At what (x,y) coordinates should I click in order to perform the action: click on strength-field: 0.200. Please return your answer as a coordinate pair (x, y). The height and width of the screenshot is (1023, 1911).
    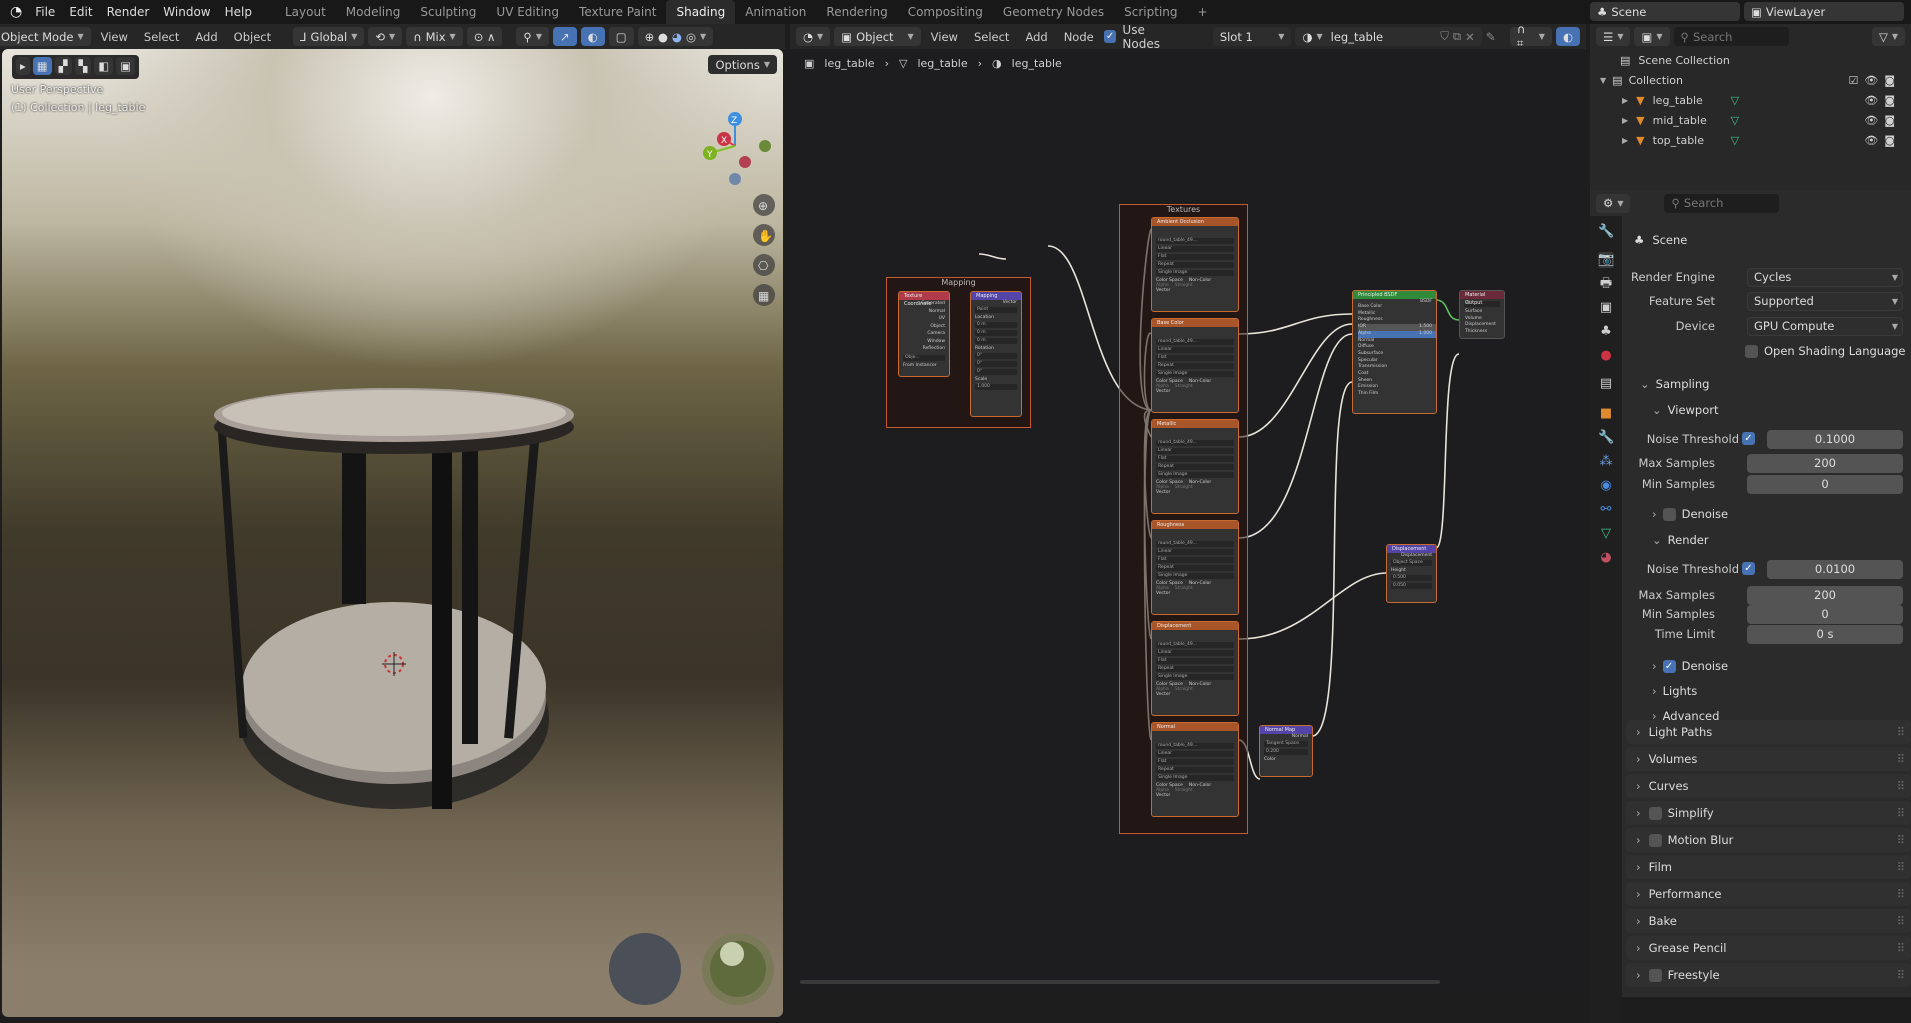
    Looking at the image, I should click on (1286, 752).